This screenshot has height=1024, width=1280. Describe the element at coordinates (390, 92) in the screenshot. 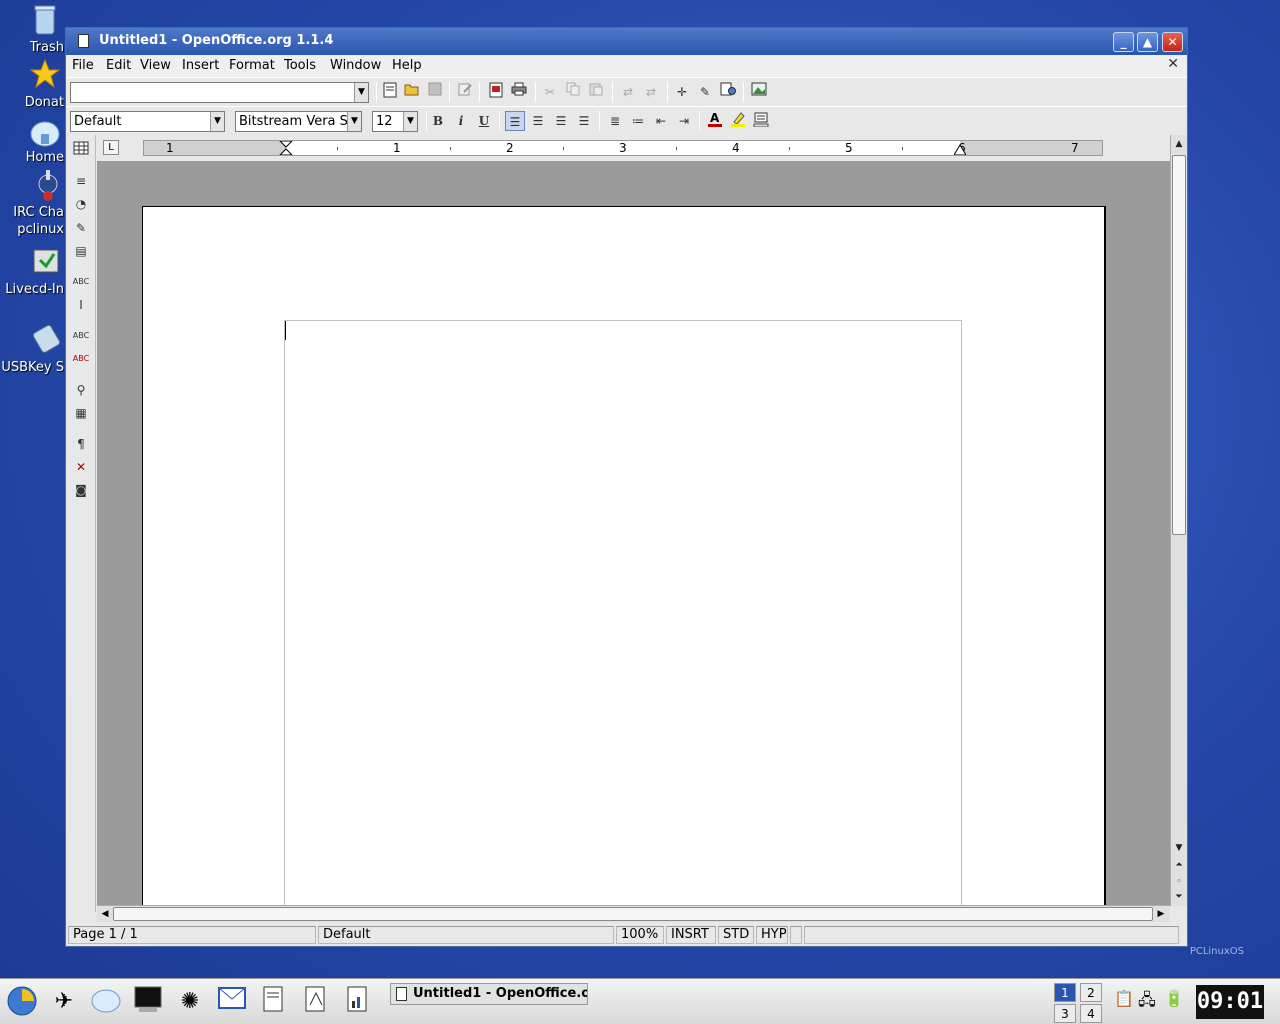

I see `new-document-button` at that location.